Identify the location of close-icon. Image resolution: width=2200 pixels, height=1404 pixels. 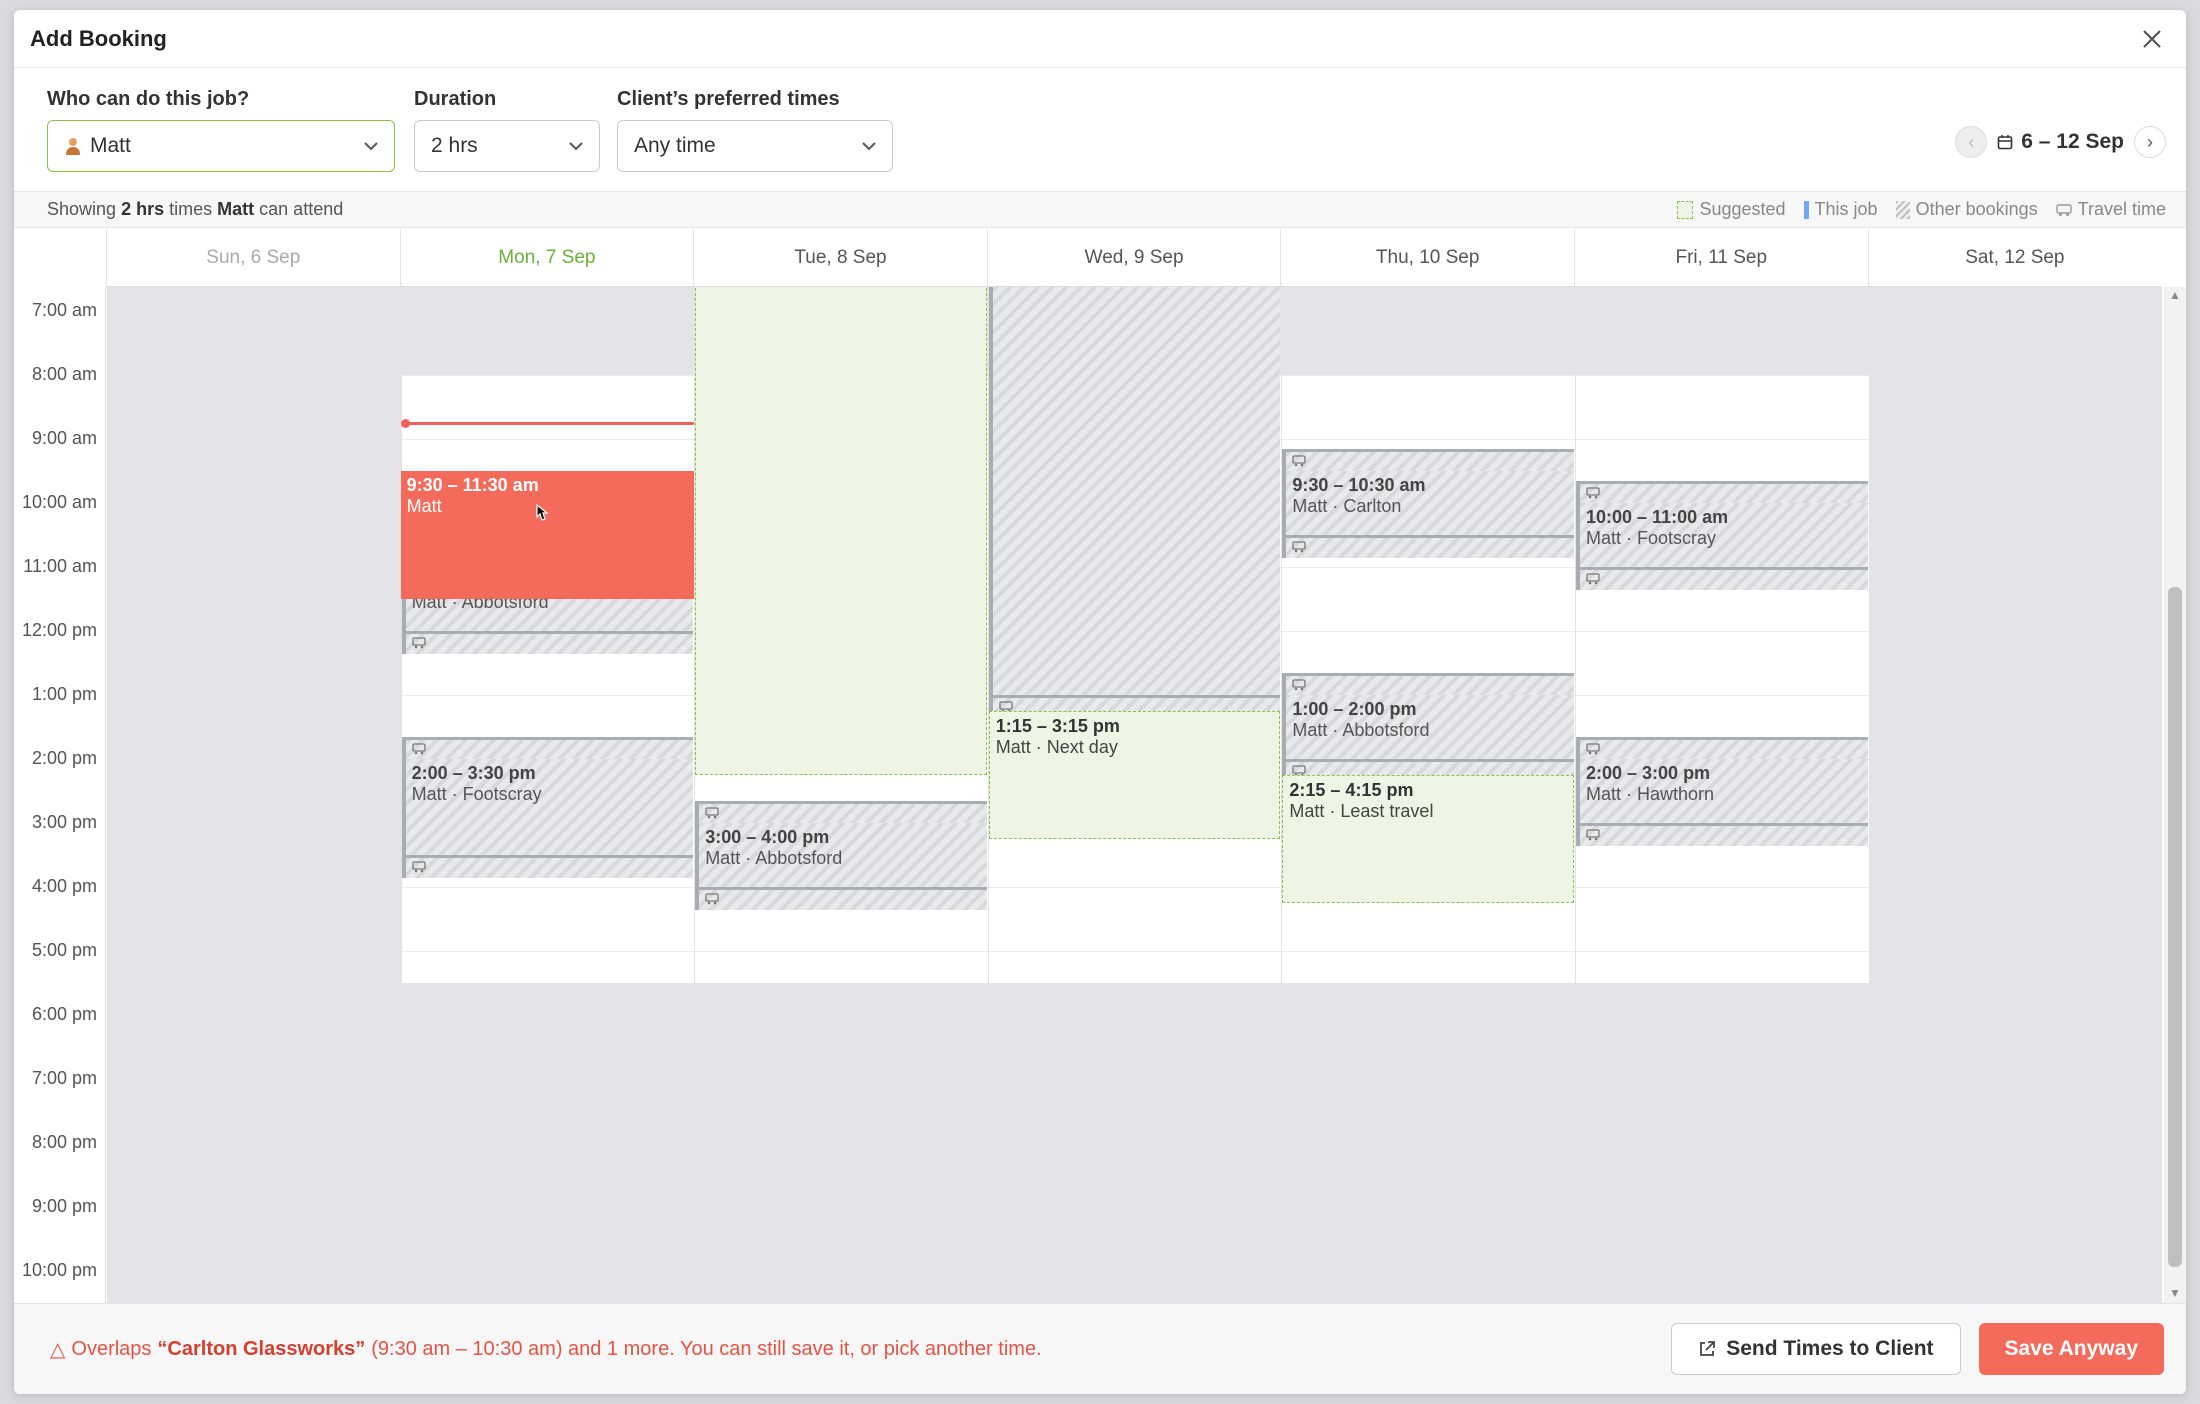
(2152, 39).